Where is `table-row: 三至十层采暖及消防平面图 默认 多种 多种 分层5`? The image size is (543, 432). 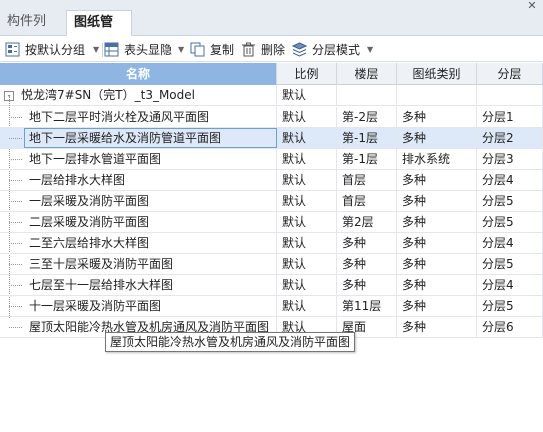
table-row: 三至十层采暖及消防平面图 默认 多种 多种 分层5 is located at coordinates (271, 264).